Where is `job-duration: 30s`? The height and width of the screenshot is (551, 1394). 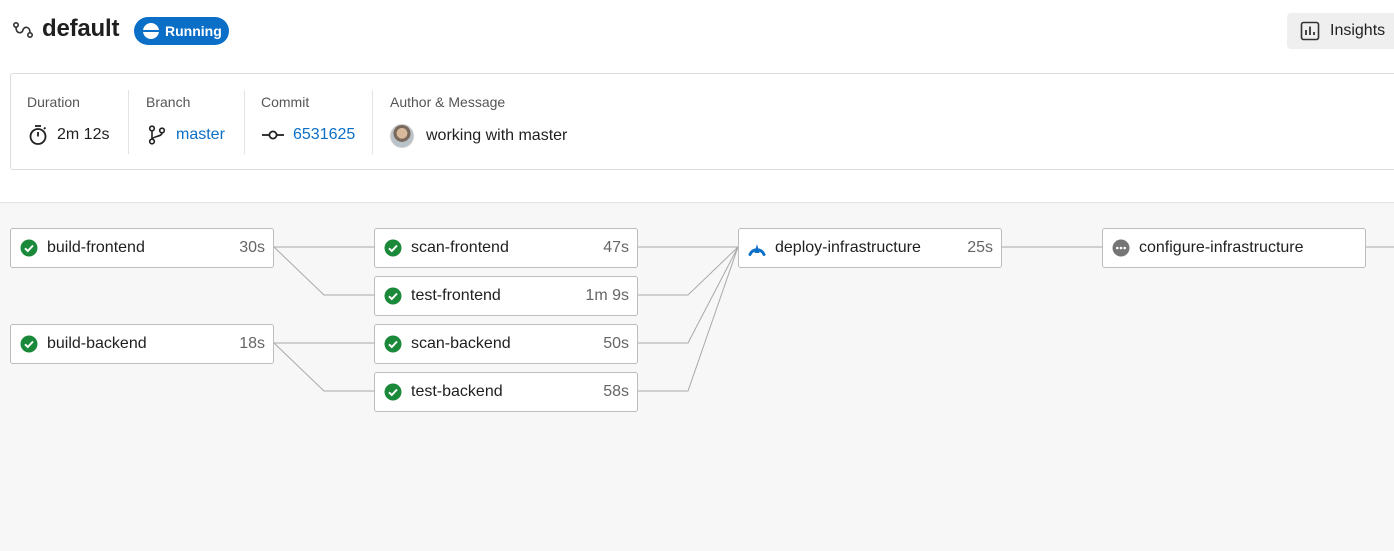 job-duration: 30s is located at coordinates (252, 247).